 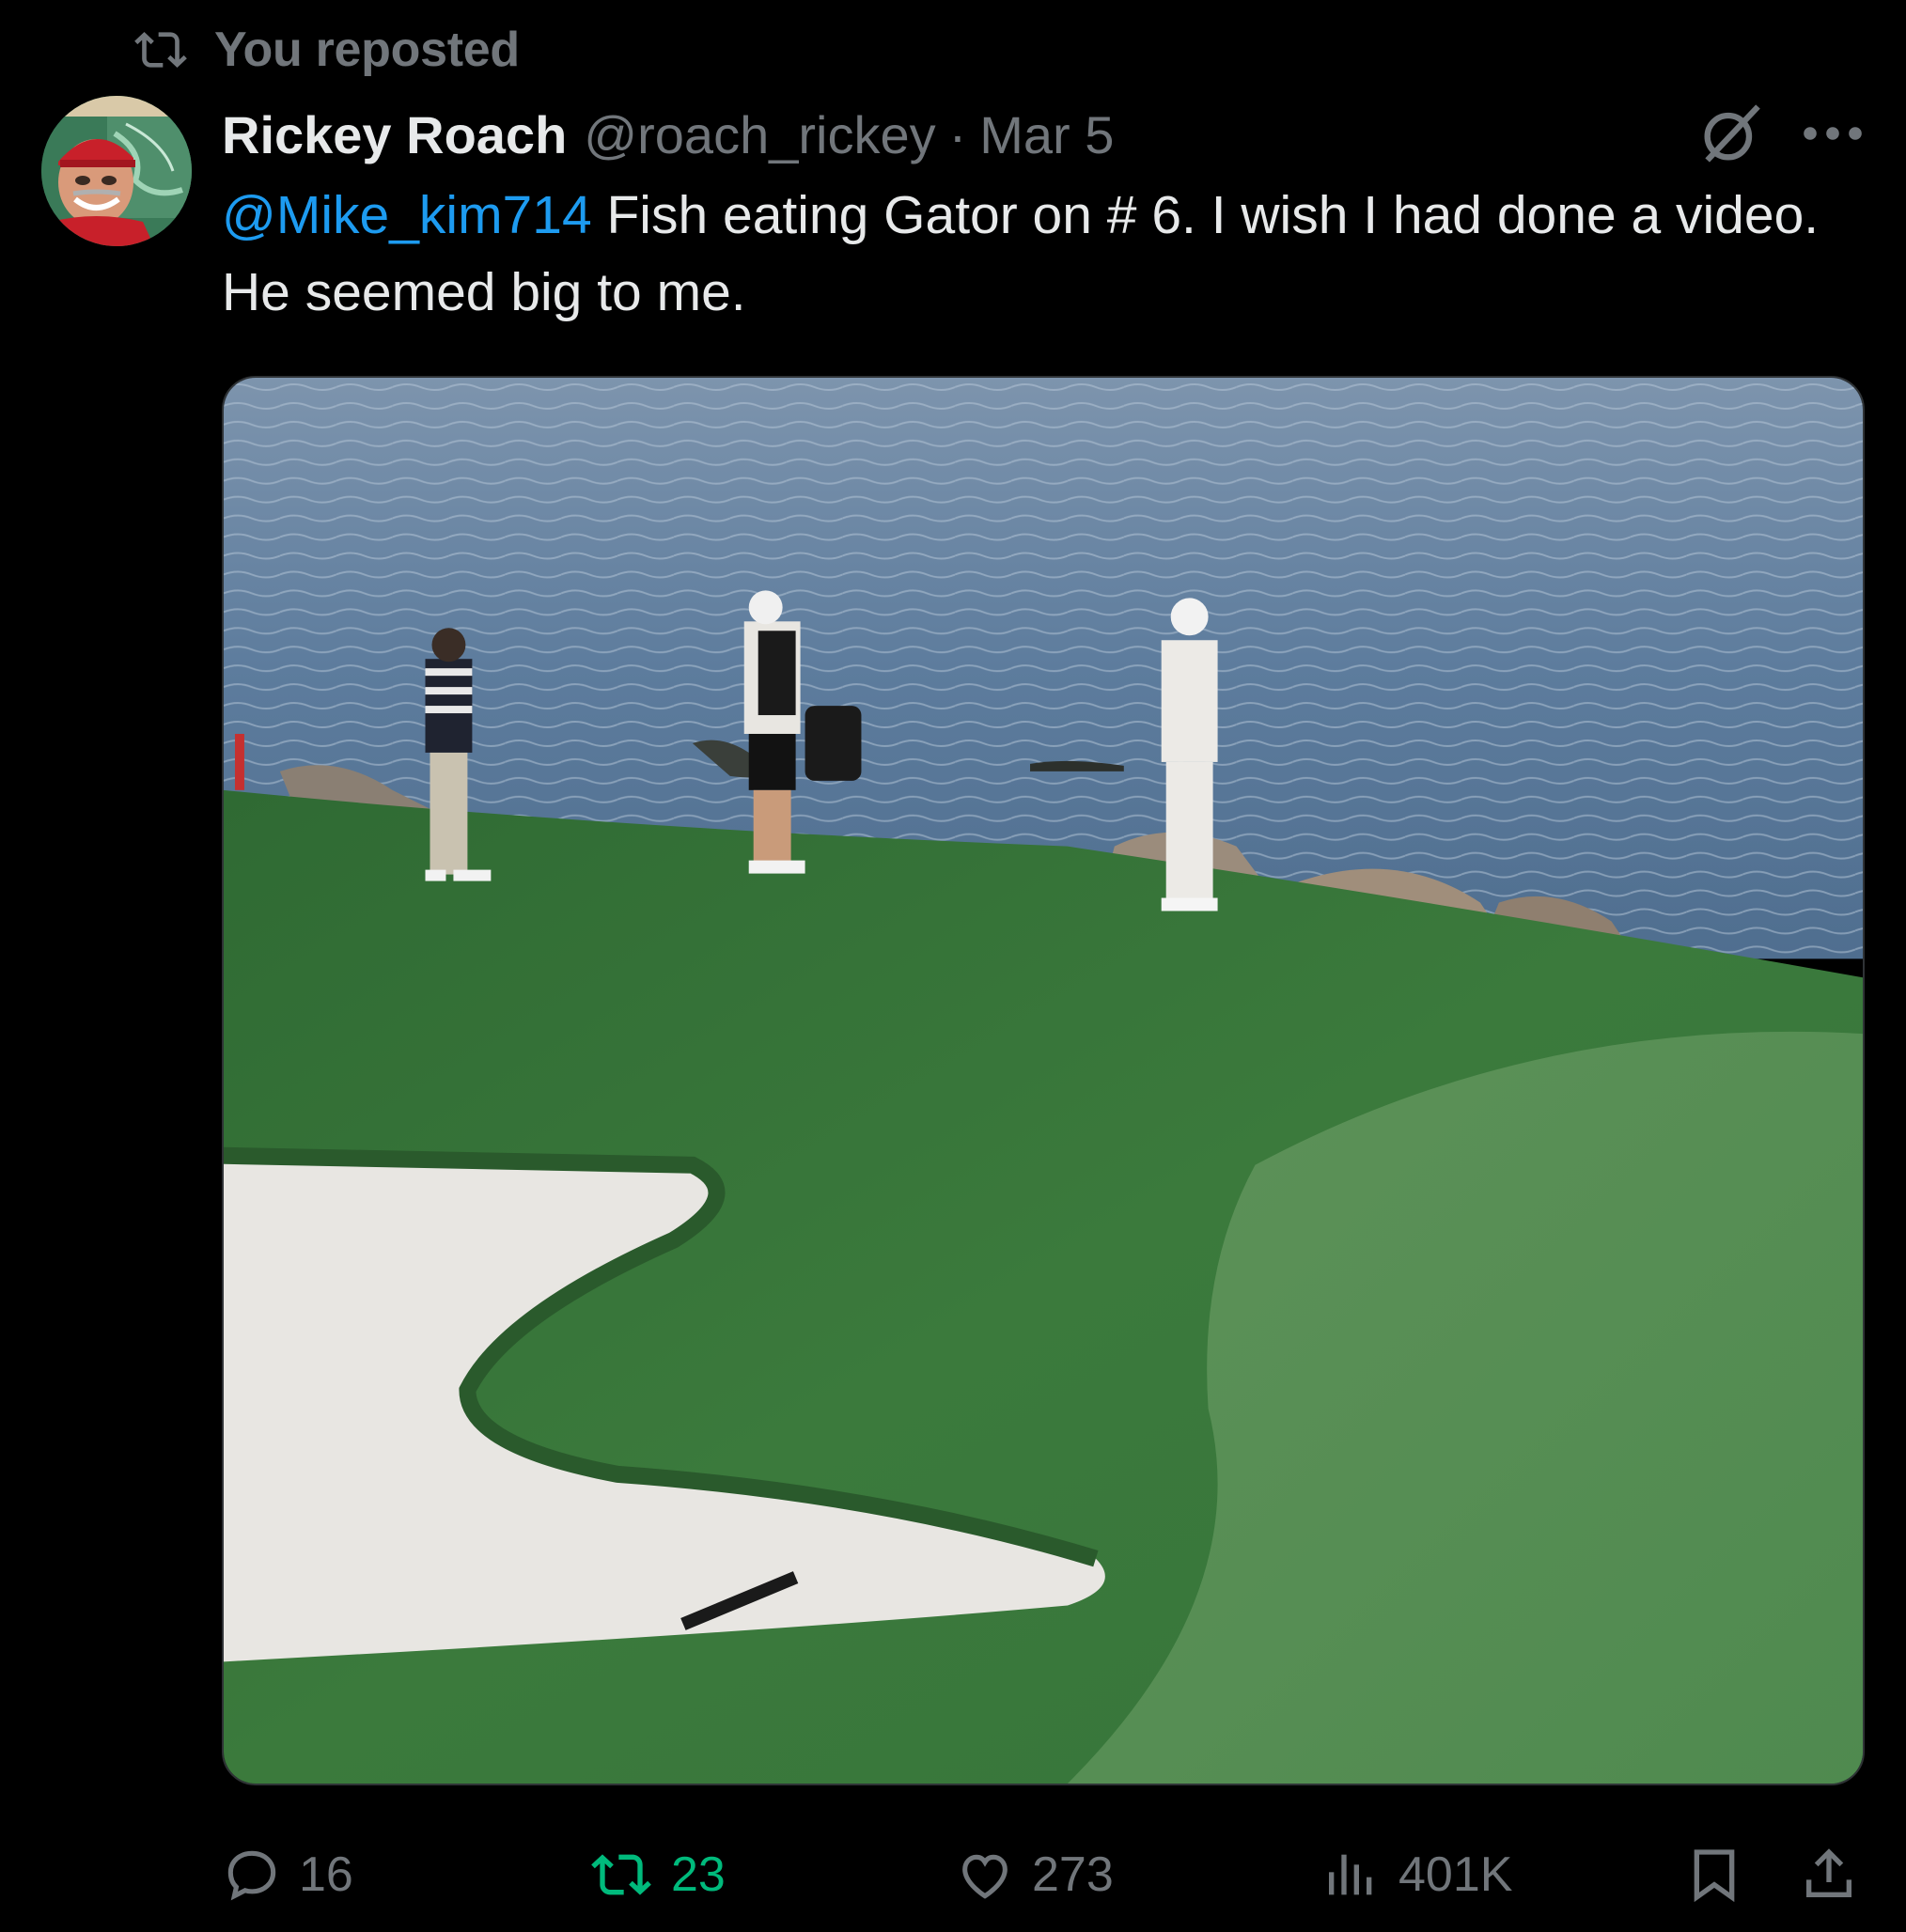 What do you see at coordinates (699, 1874) in the screenshot?
I see `repost-count: 23` at bounding box center [699, 1874].